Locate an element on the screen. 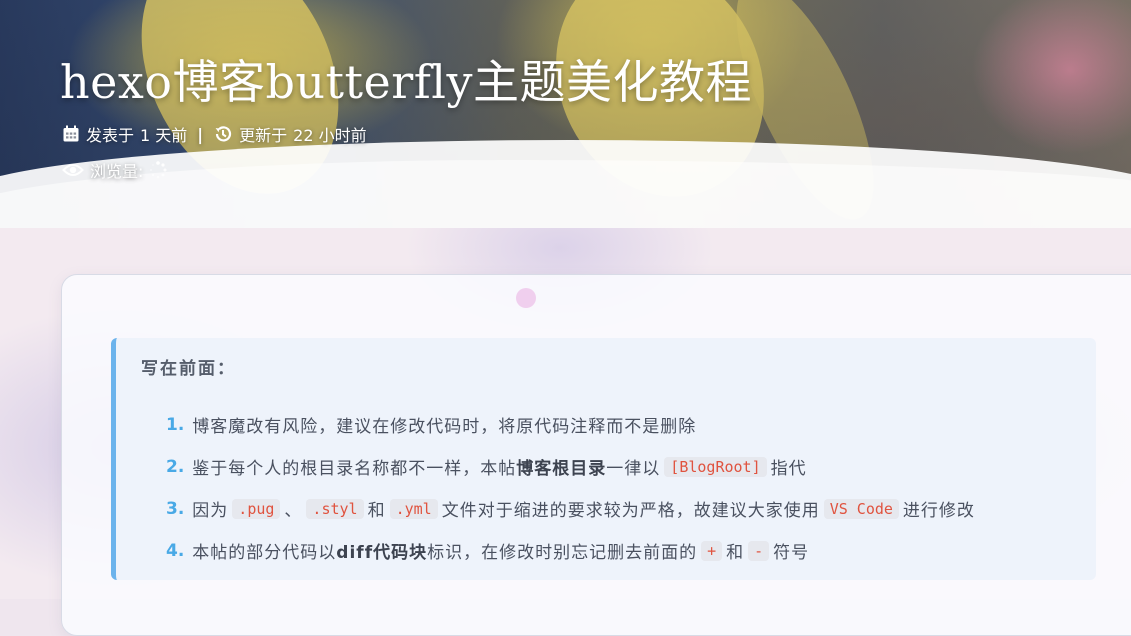  inline-code: + is located at coordinates (712, 550).